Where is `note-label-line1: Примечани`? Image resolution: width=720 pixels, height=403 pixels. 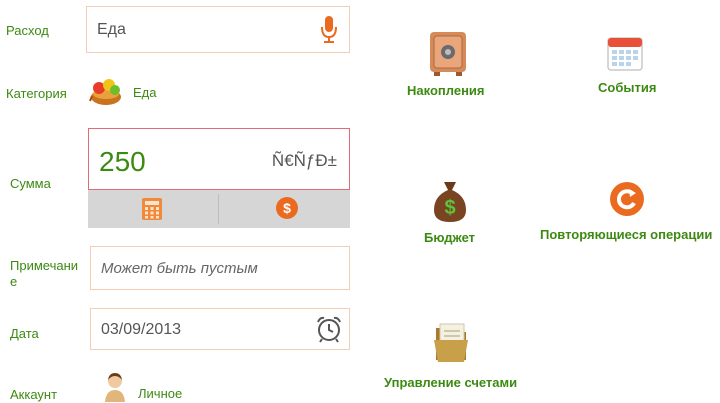 note-label-line1: Примечани is located at coordinates (44, 265).